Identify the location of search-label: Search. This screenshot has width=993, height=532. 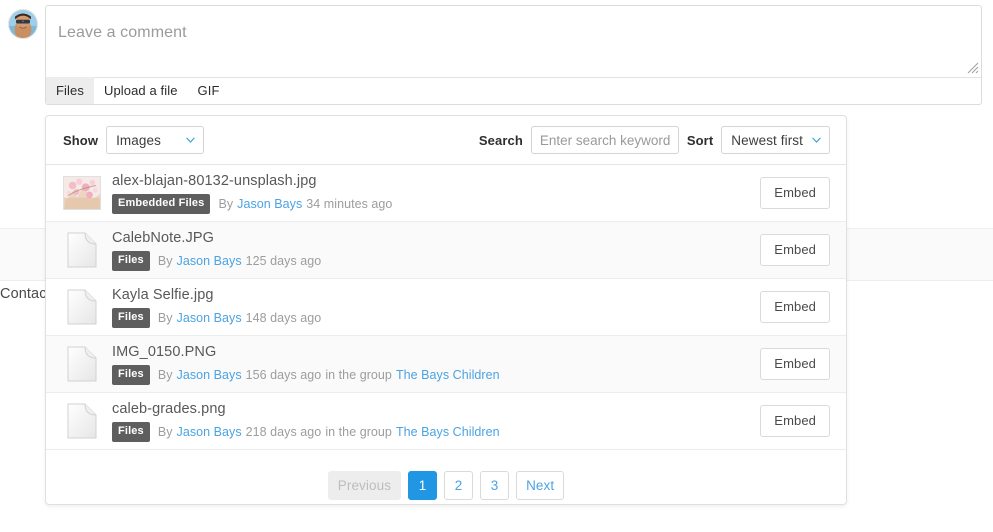
(500, 140).